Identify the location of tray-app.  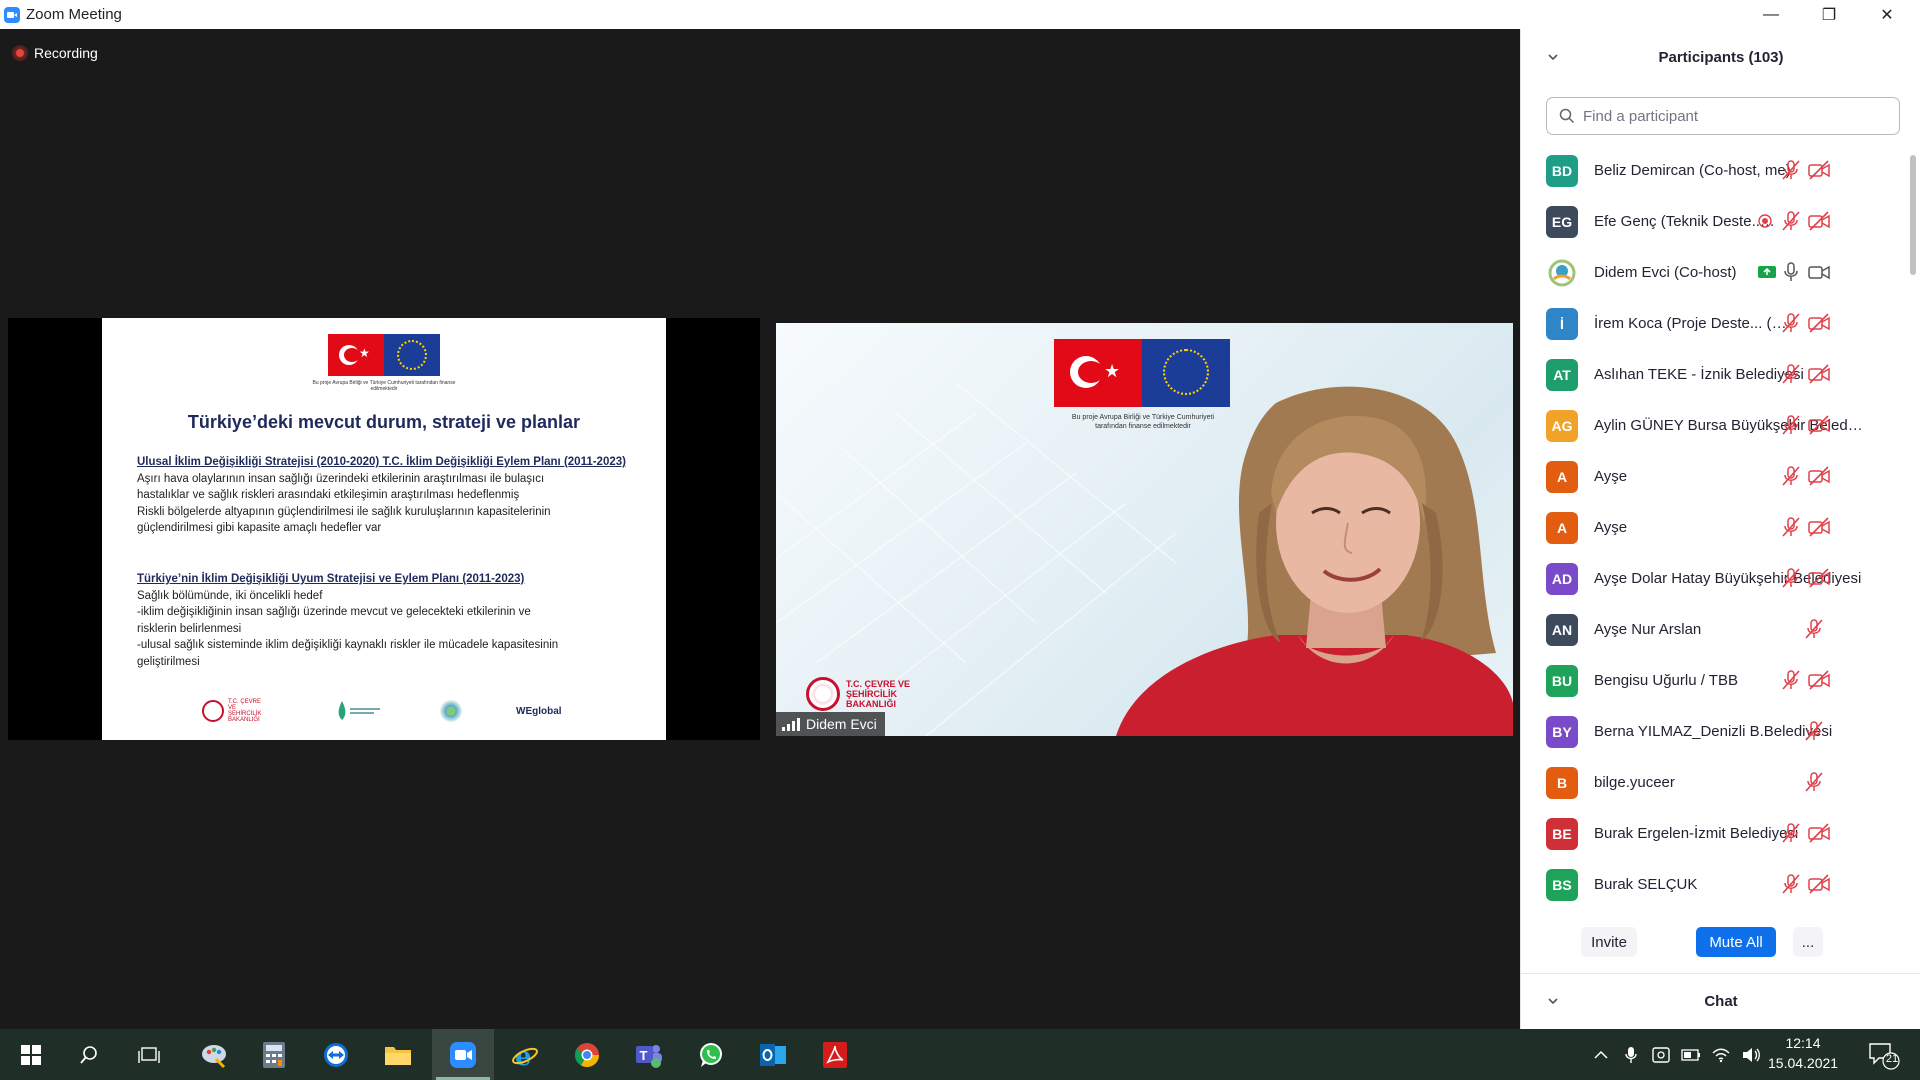
(1661, 1054).